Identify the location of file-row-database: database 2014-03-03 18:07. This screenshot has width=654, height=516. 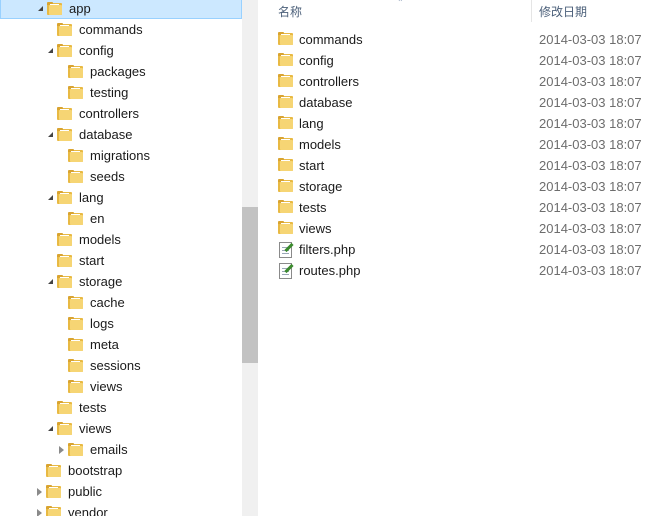
(464, 102).